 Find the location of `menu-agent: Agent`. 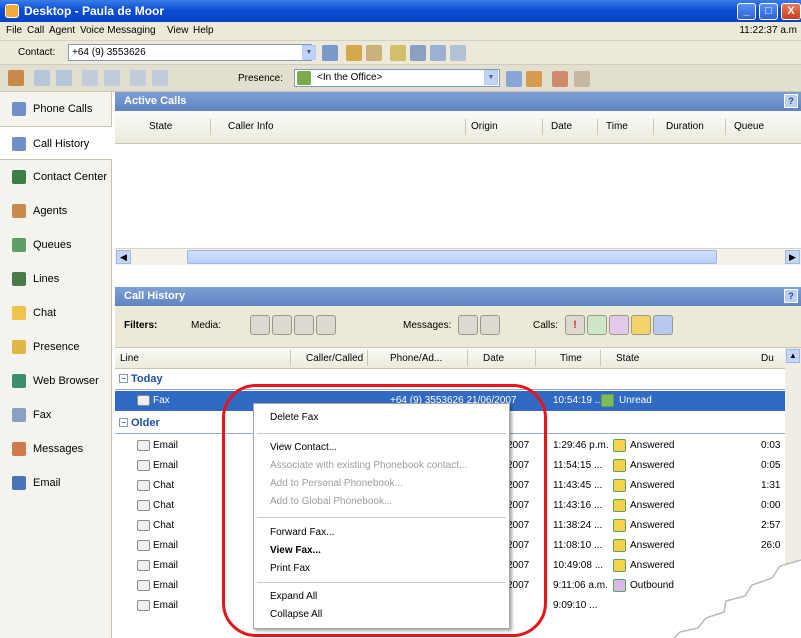

menu-agent: Agent is located at coordinates (62, 30).